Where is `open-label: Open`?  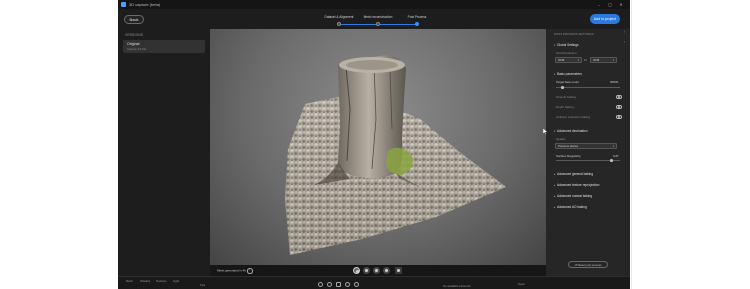
open-label: Open is located at coordinates (521, 284).